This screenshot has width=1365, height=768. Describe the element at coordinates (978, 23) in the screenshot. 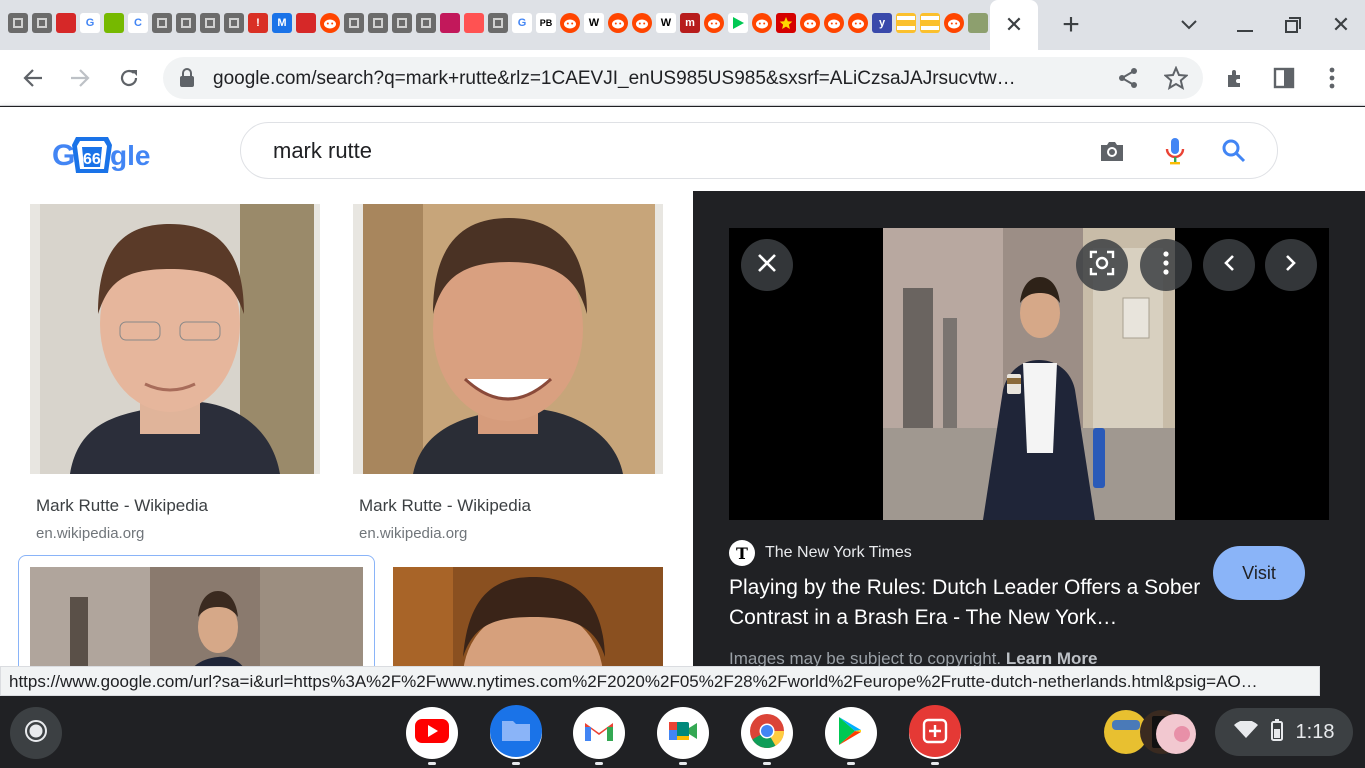

I see `map-icon` at that location.